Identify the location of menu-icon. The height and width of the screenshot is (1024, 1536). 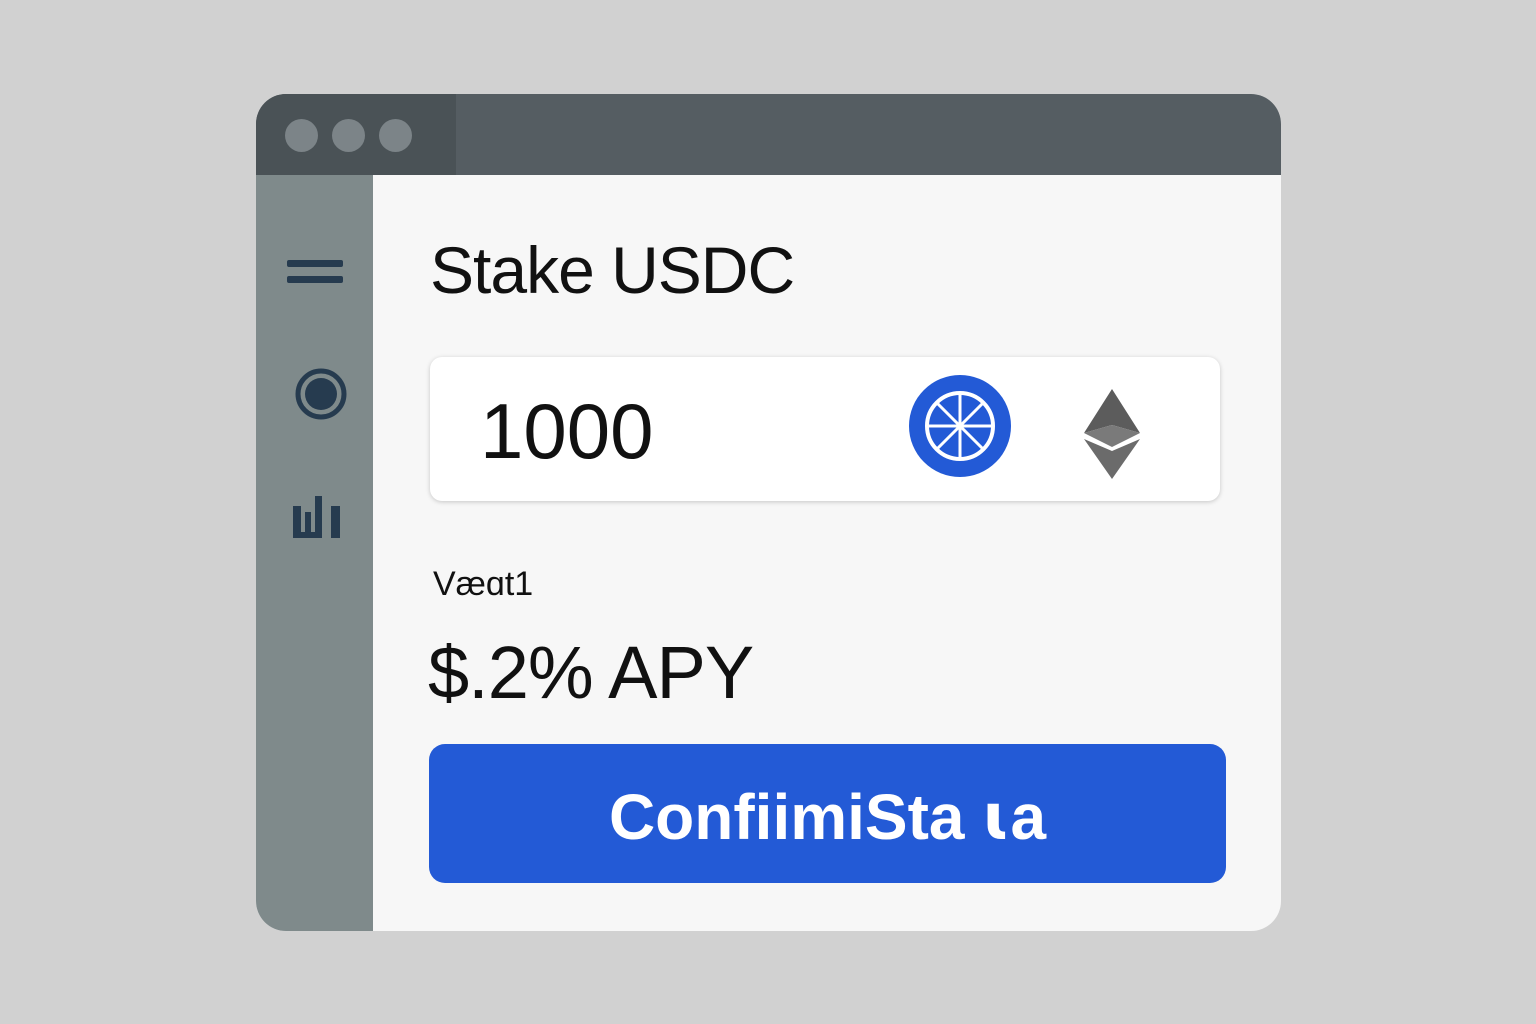
(315, 274).